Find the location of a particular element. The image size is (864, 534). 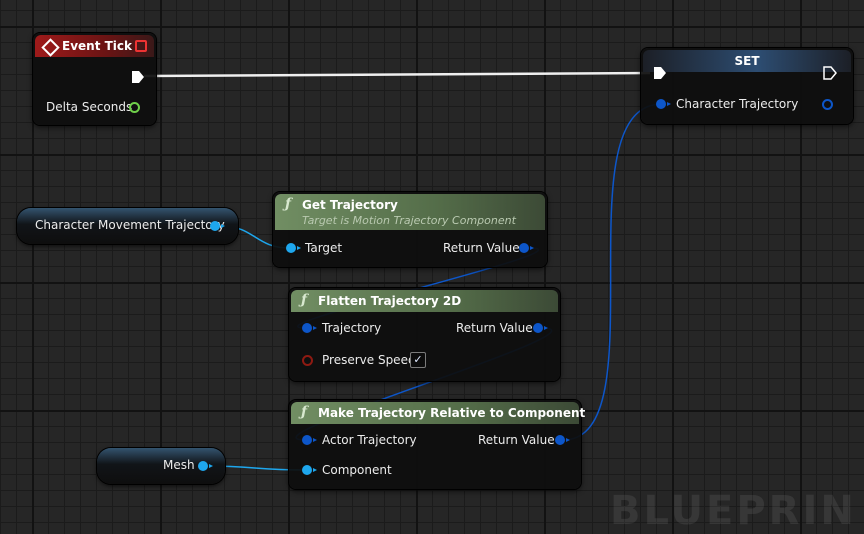

set-character-trajectory-in-pin is located at coordinates (663, 104).